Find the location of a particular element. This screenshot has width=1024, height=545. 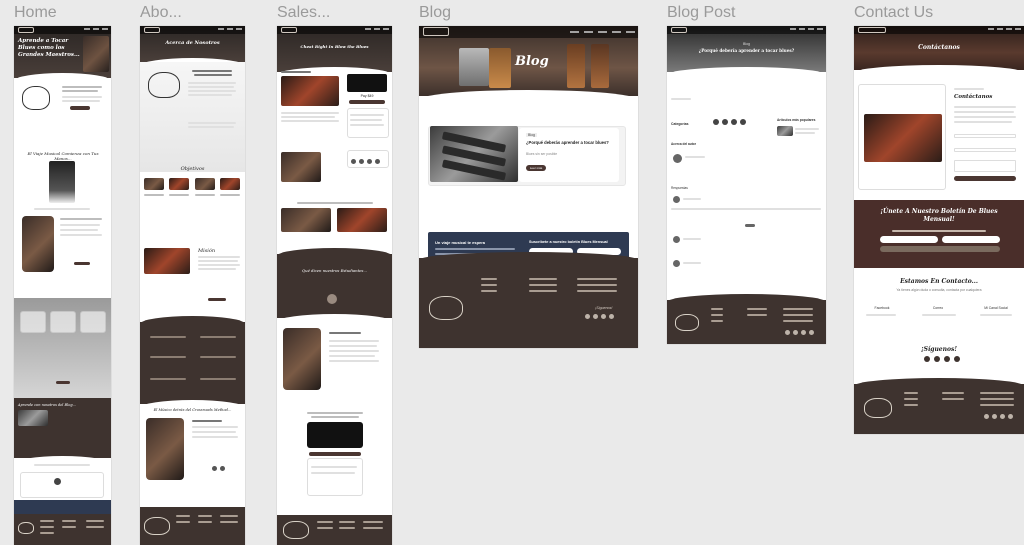

home-nav-logo is located at coordinates (26, 30).